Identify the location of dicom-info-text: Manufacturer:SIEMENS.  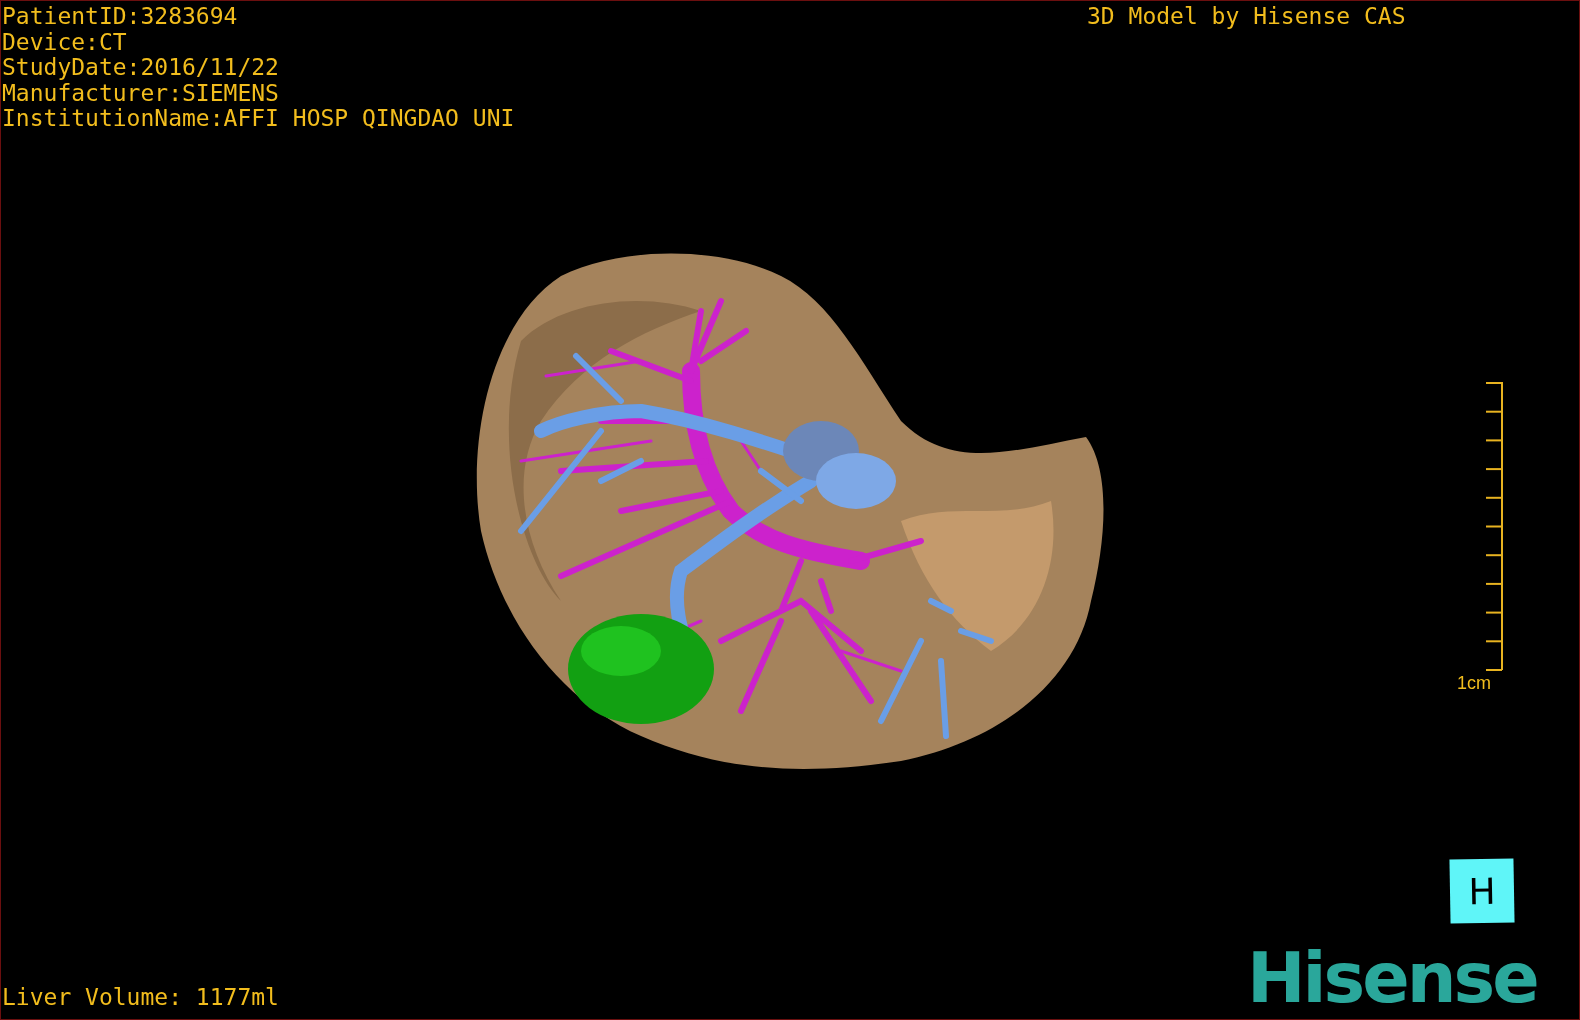
(141, 93).